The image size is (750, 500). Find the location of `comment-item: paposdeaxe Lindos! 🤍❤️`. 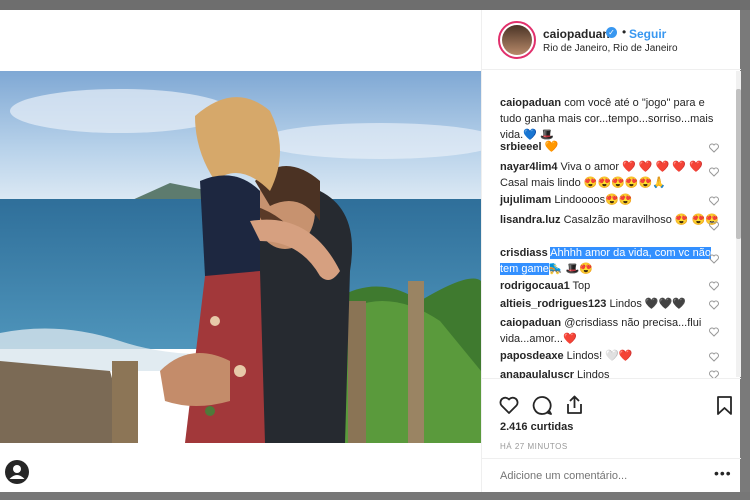

comment-item: paposdeaxe Lindos! 🤍❤️ is located at coordinates (610, 356).